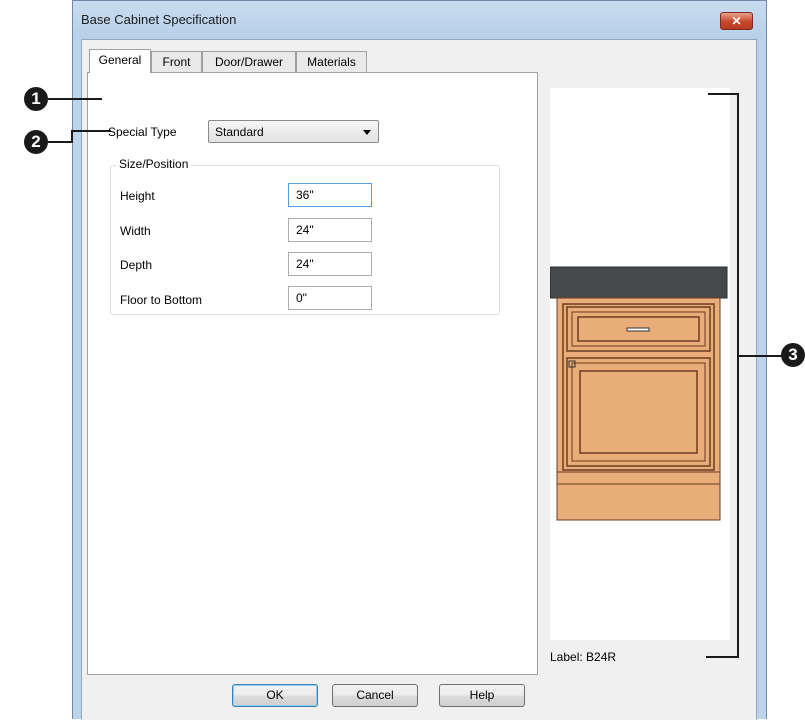 This screenshot has height=720, width=805. Describe the element at coordinates (723, 94) in the screenshot. I see `callout-bracket-top` at that location.